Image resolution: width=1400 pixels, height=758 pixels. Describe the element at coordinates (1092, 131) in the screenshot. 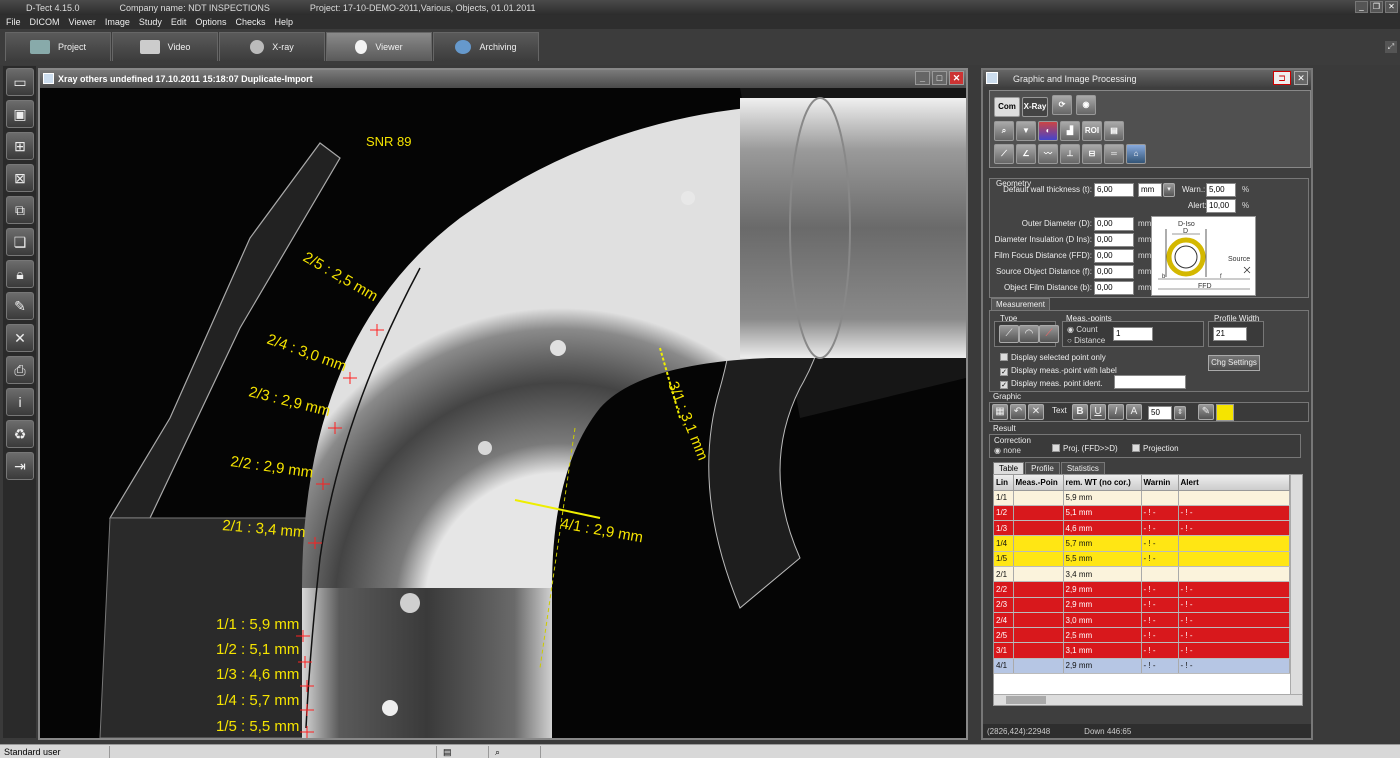

I see `roi-icon: ROI` at that location.